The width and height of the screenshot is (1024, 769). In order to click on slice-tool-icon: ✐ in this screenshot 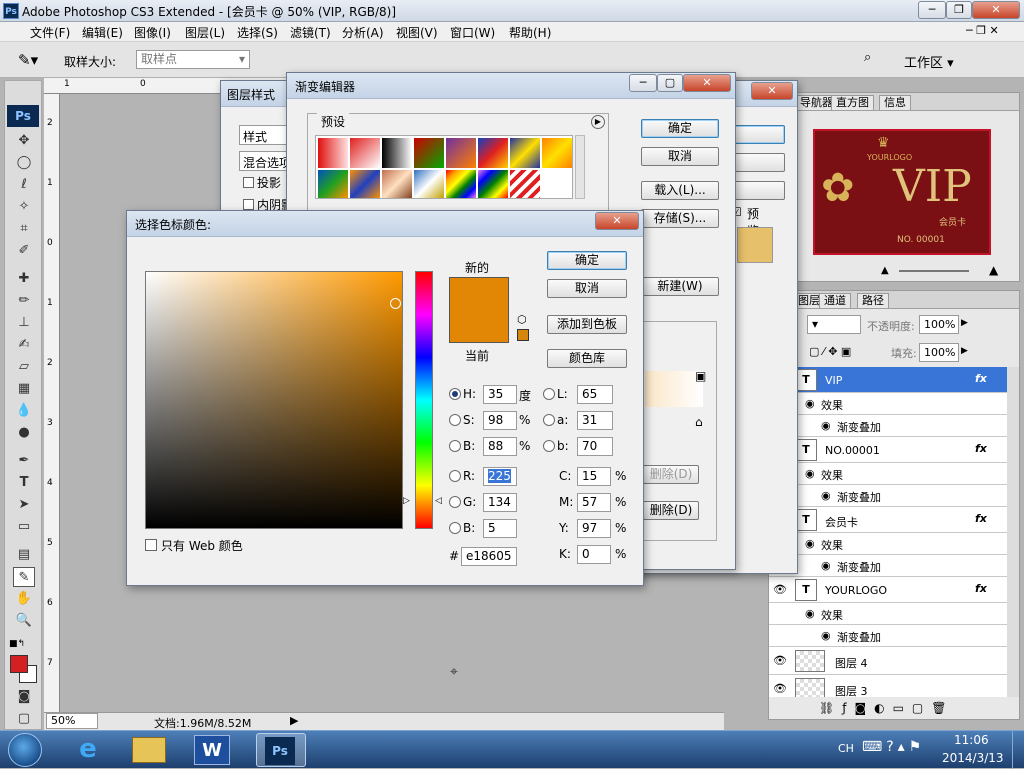, I will do `click(24, 251)`.